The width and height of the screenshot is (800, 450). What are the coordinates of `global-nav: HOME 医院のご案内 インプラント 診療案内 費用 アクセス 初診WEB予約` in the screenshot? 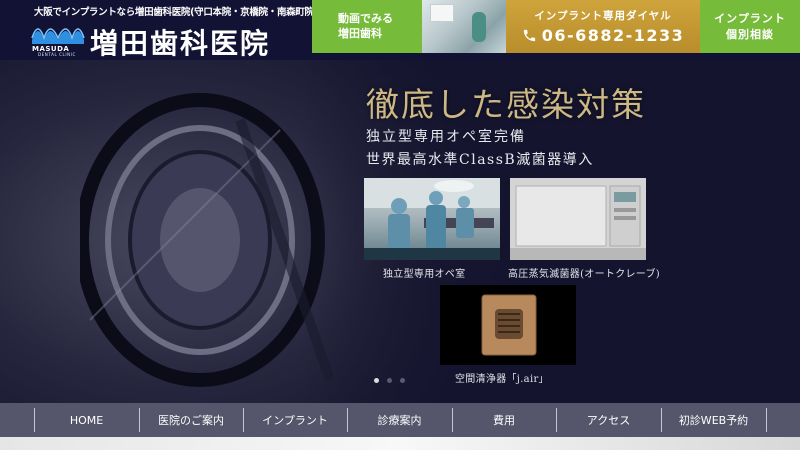 It's located at (400, 420).